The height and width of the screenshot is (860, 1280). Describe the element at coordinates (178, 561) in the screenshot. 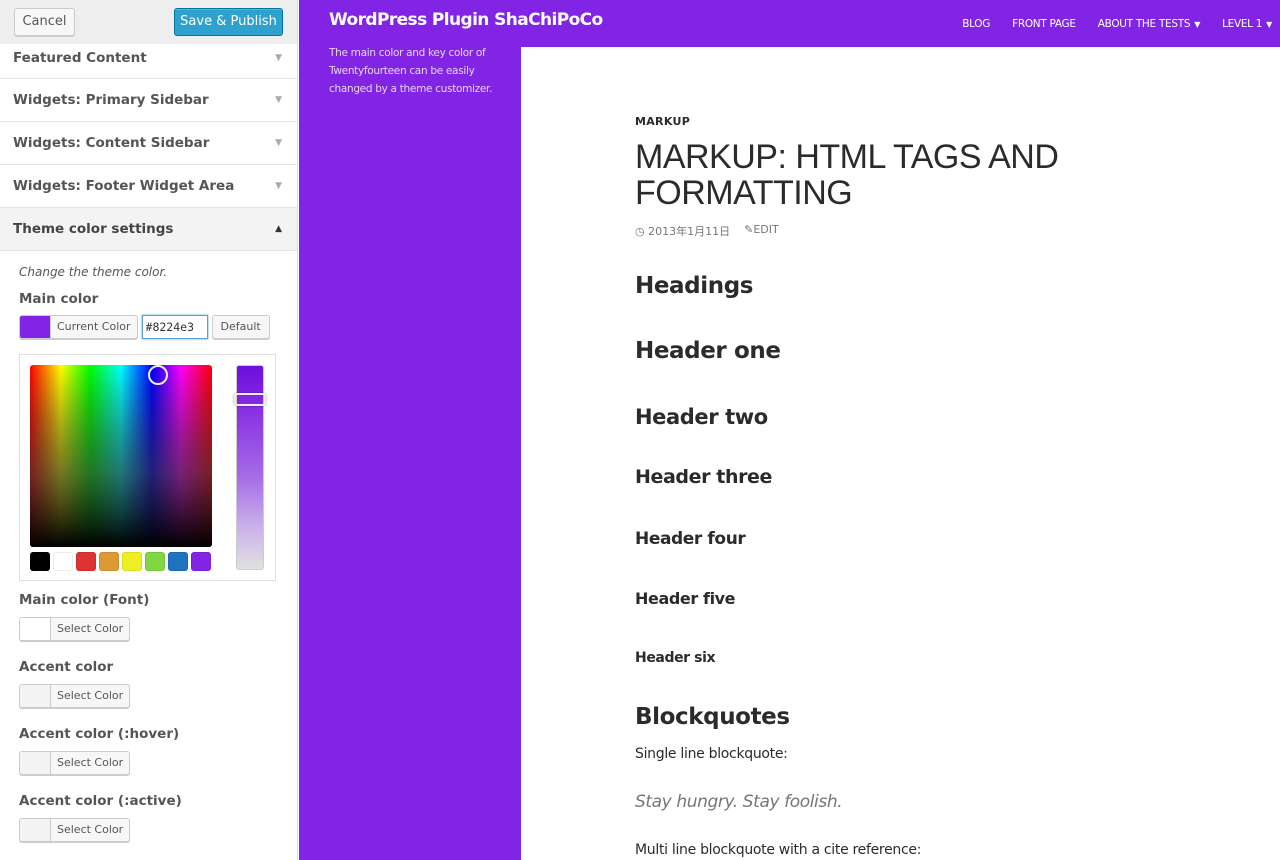

I see `palette-swatch-blue` at that location.